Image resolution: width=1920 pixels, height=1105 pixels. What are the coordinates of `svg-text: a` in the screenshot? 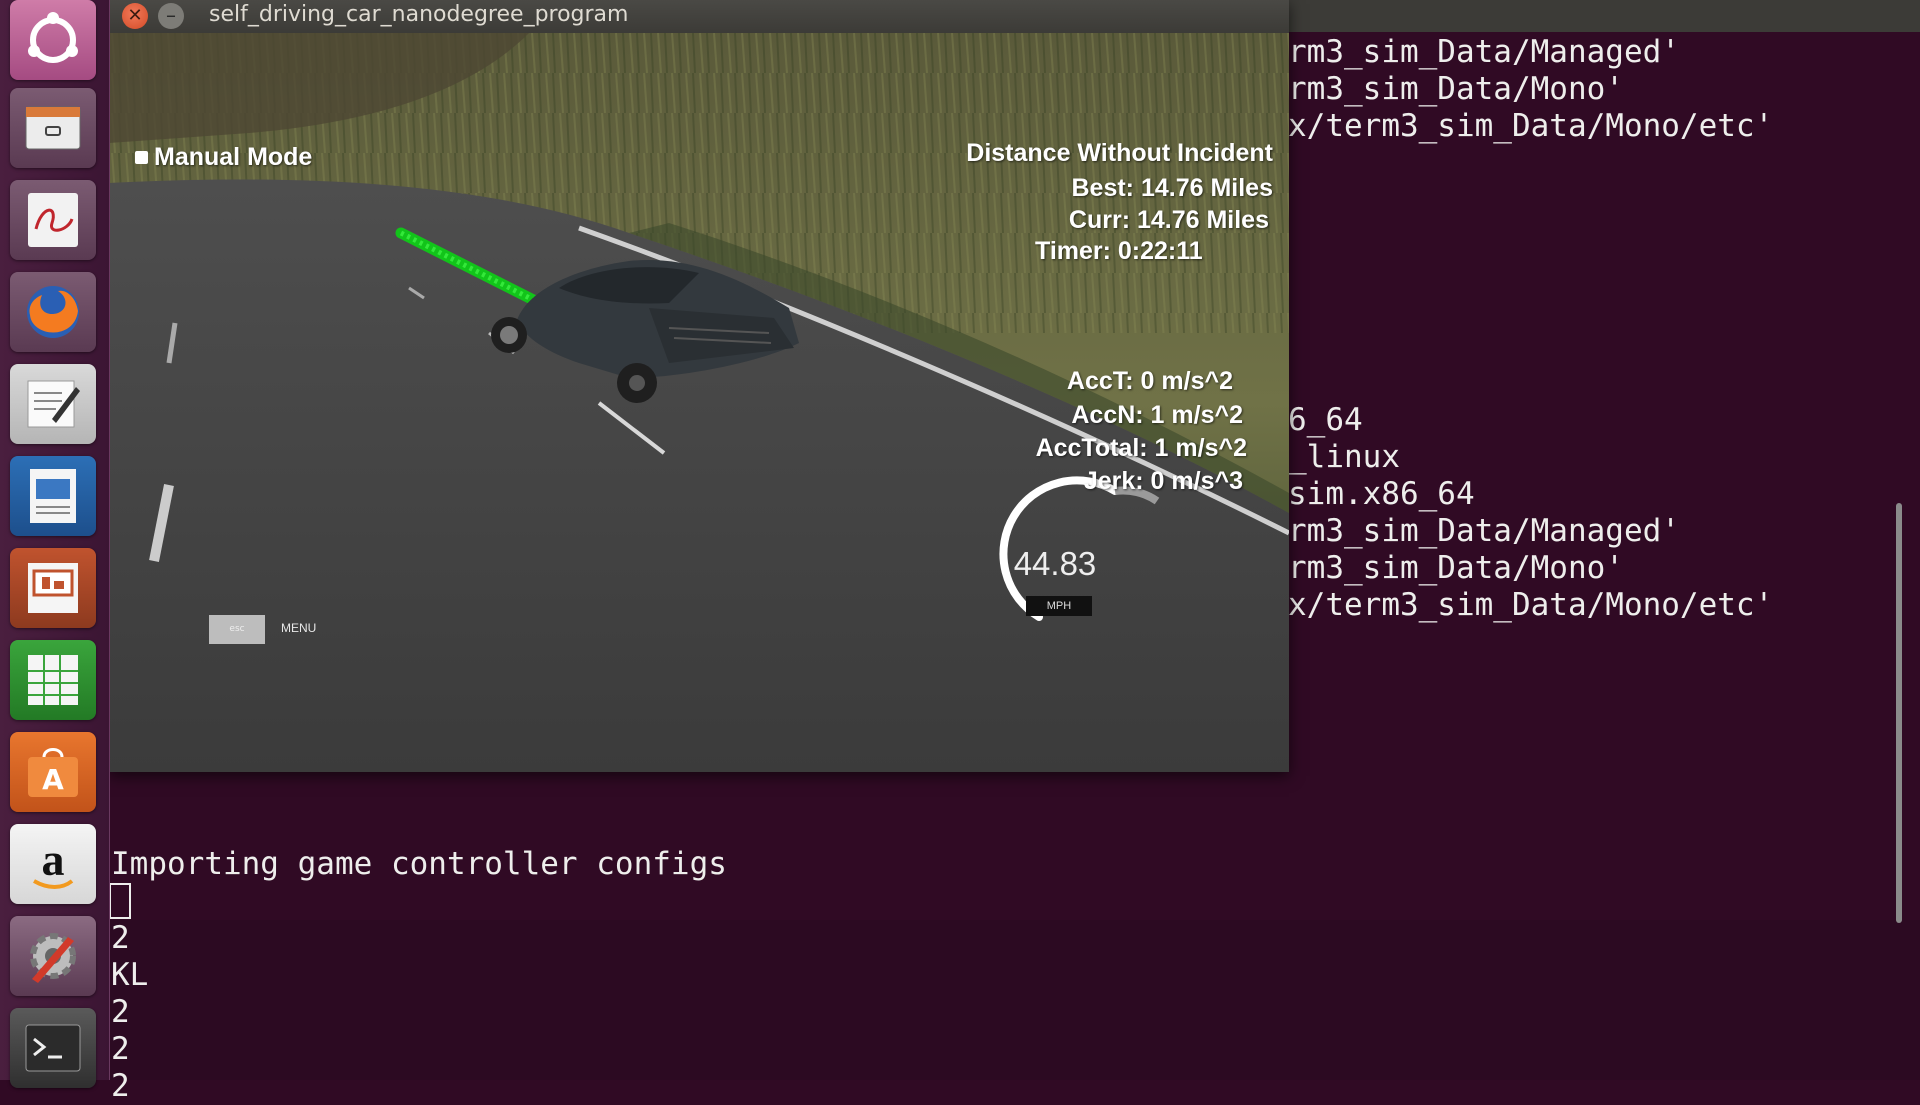 It's located at (53, 859).